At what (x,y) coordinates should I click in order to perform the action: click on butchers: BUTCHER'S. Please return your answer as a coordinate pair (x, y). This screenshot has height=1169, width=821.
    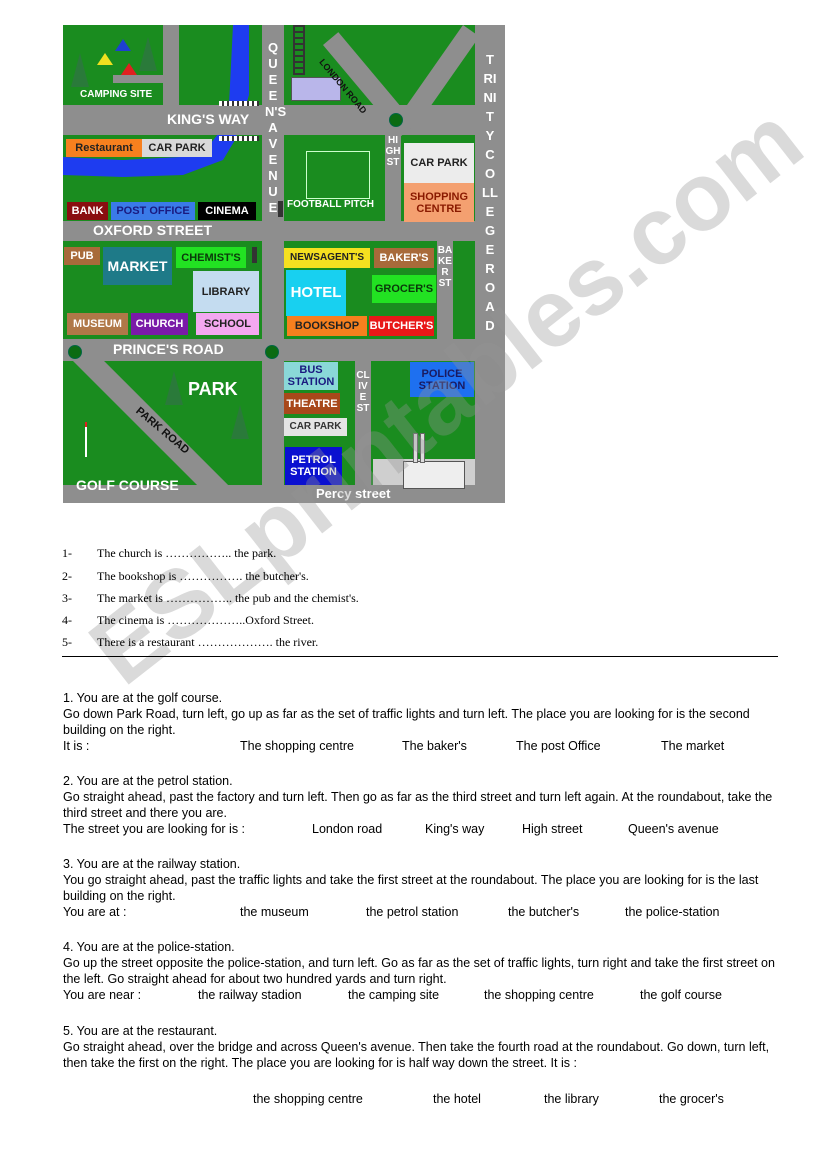
    Looking at the image, I should click on (401, 326).